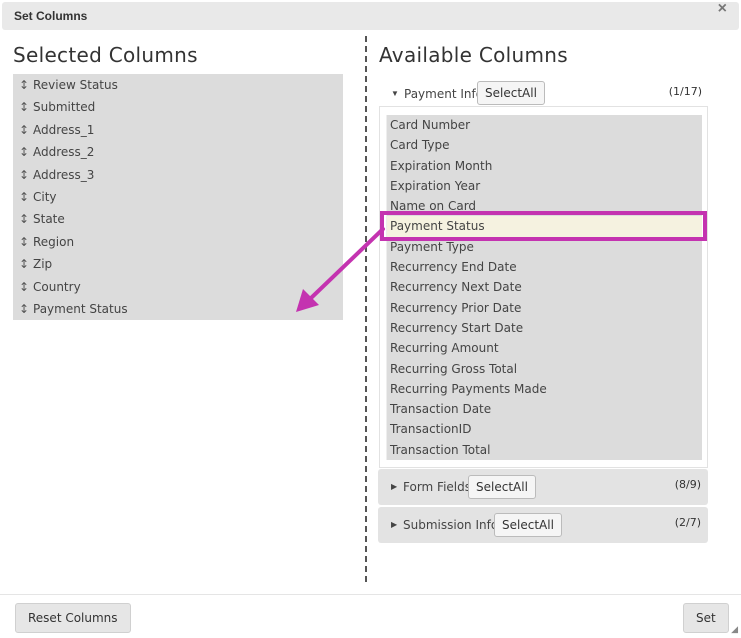 The width and height of the screenshot is (741, 638). What do you see at coordinates (444, 94) in the screenshot?
I see `group-label: Payment Info` at bounding box center [444, 94].